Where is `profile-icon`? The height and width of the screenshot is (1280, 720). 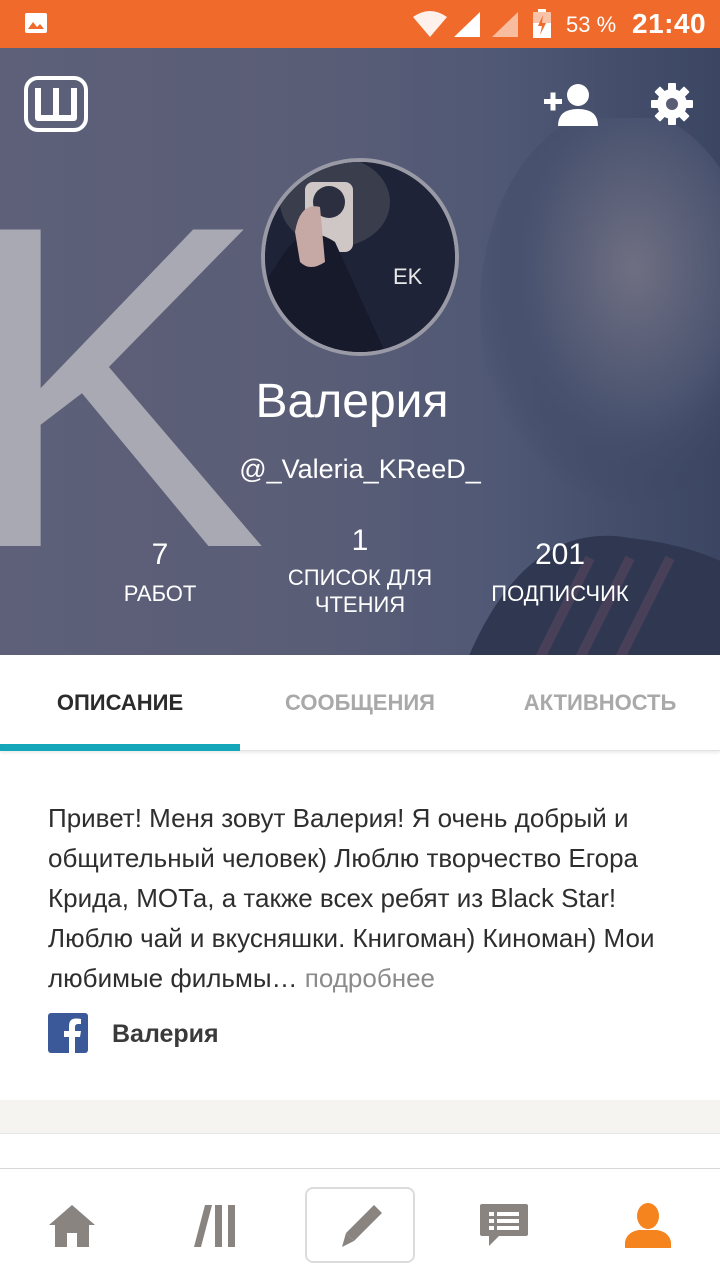
profile-icon is located at coordinates (648, 1225).